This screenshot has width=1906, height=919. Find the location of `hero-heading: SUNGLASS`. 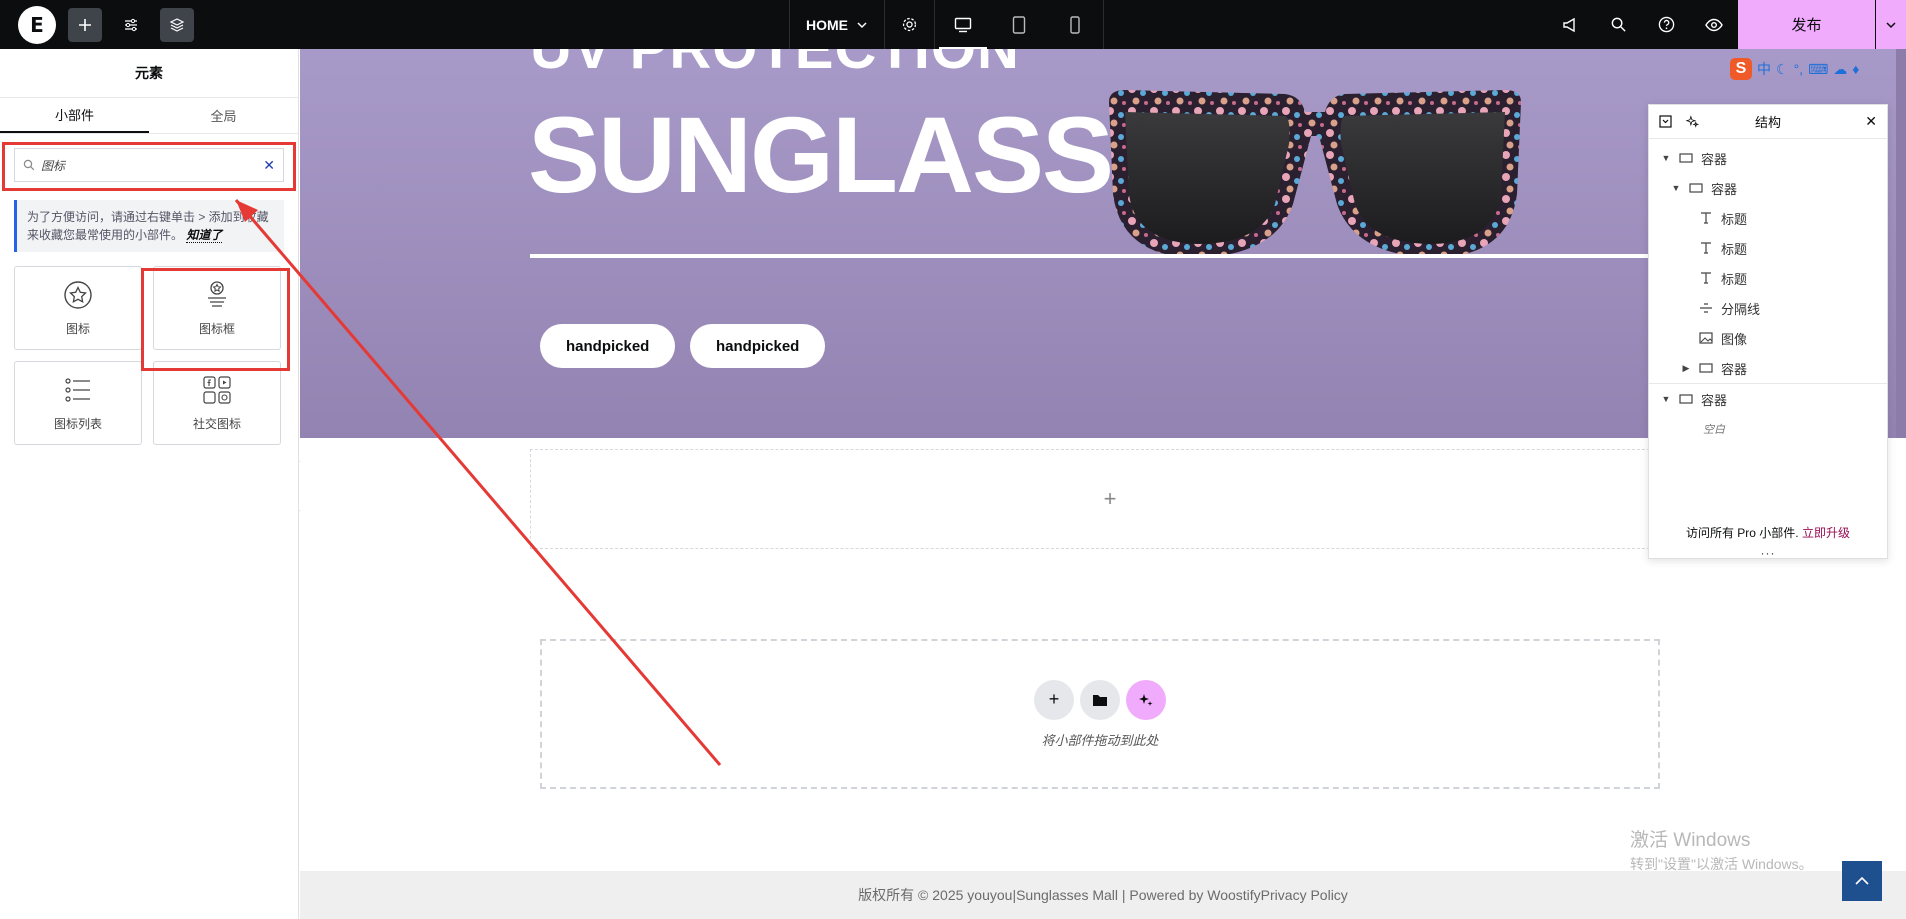

hero-heading: SUNGLASS is located at coordinates (821, 155).